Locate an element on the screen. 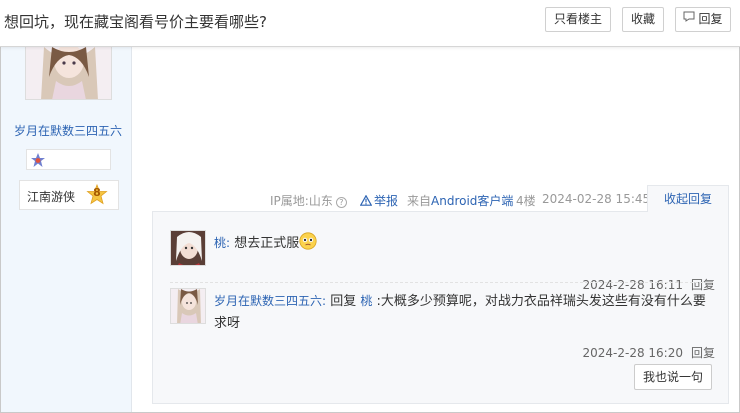 This screenshot has height=413, width=740. medal-icon is located at coordinates (38, 162).